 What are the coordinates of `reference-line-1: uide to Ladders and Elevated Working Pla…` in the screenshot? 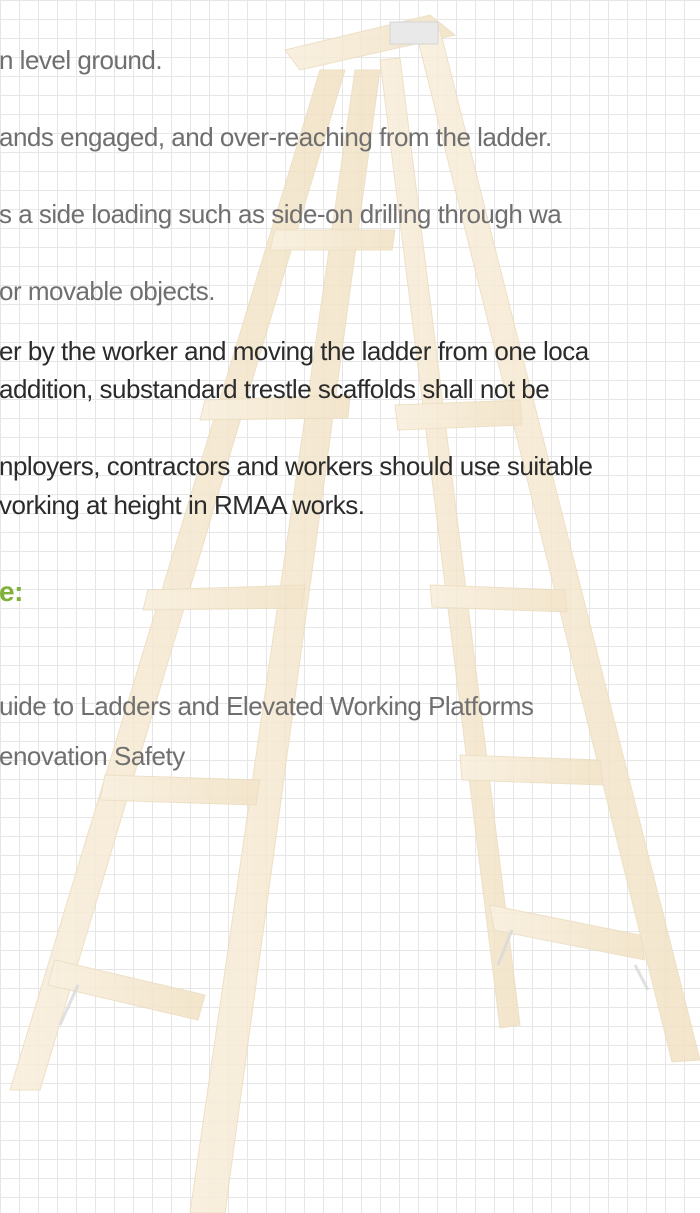 It's located at (267, 706).